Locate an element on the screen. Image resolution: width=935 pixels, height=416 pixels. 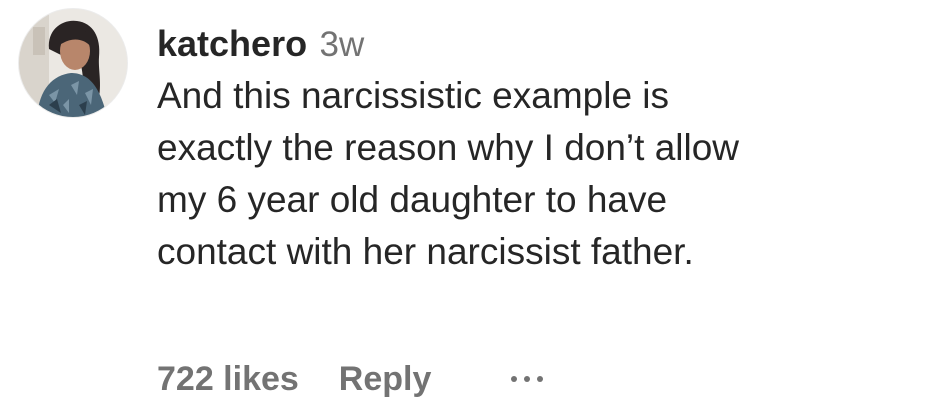
comment-header: katchero 3w is located at coordinates (537, 44).